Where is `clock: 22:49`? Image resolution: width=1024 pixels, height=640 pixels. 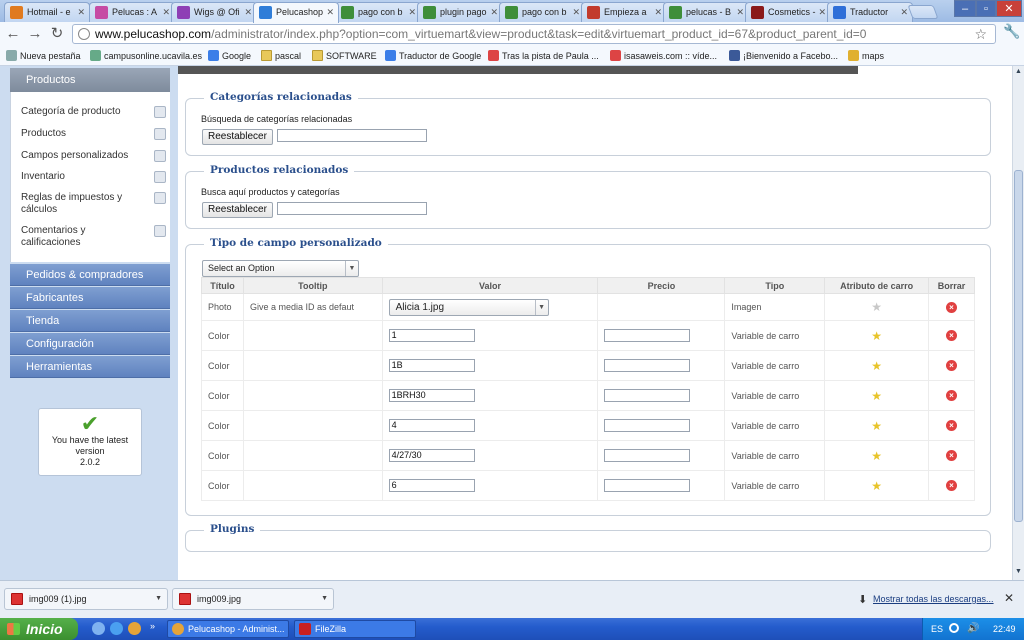
clock: 22:49 is located at coordinates (1004, 629).